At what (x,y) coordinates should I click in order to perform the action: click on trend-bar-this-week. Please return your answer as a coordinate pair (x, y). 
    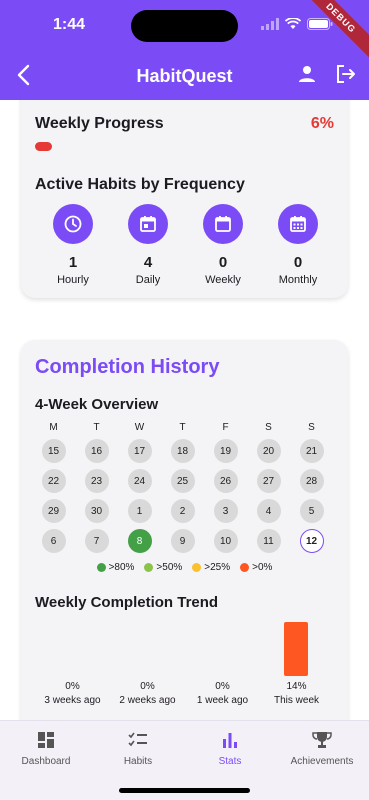
    Looking at the image, I should click on (296, 649).